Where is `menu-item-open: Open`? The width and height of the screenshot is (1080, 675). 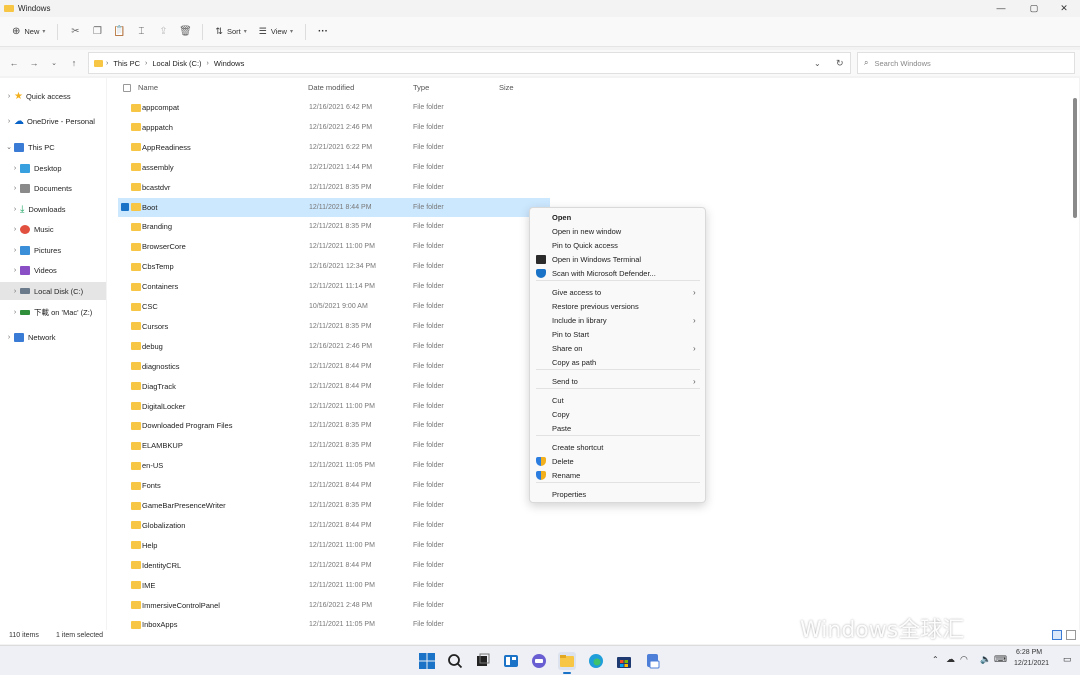 menu-item-open: Open is located at coordinates (617, 217).